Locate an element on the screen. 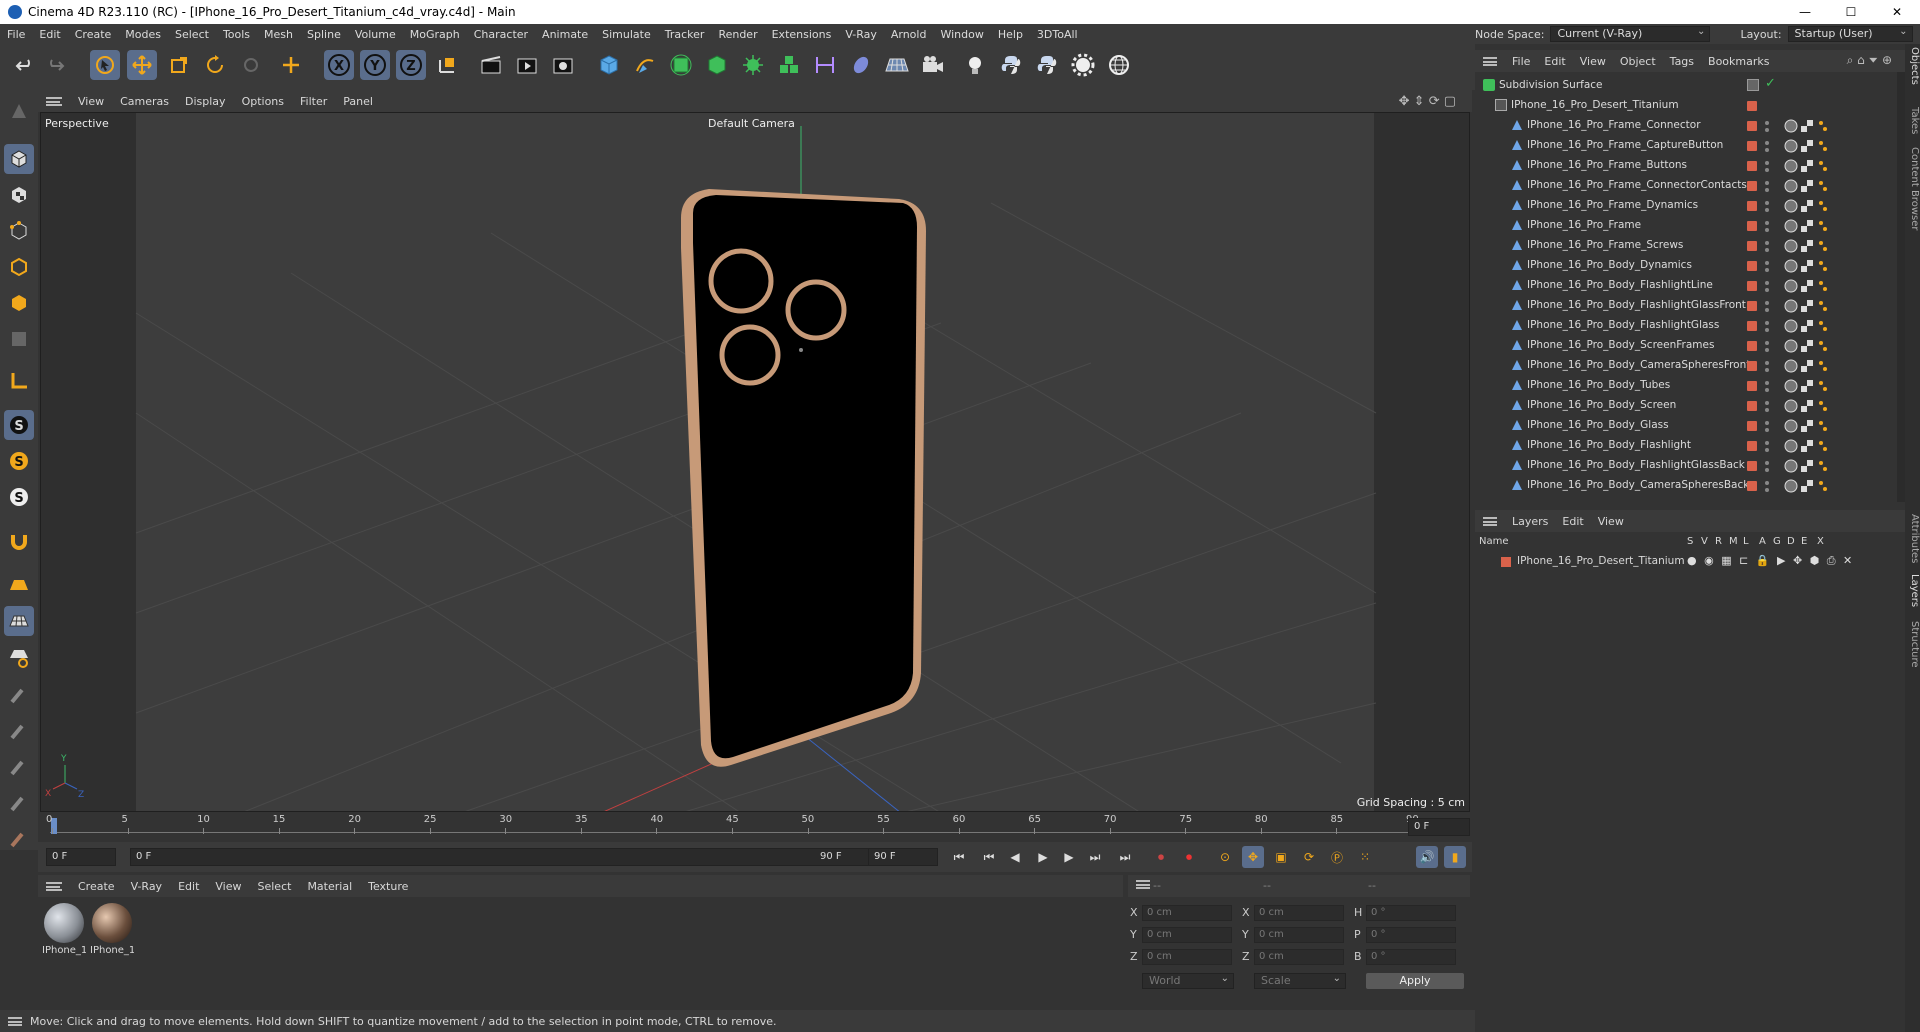  record-scale-button: ▣ is located at coordinates (1281, 857).